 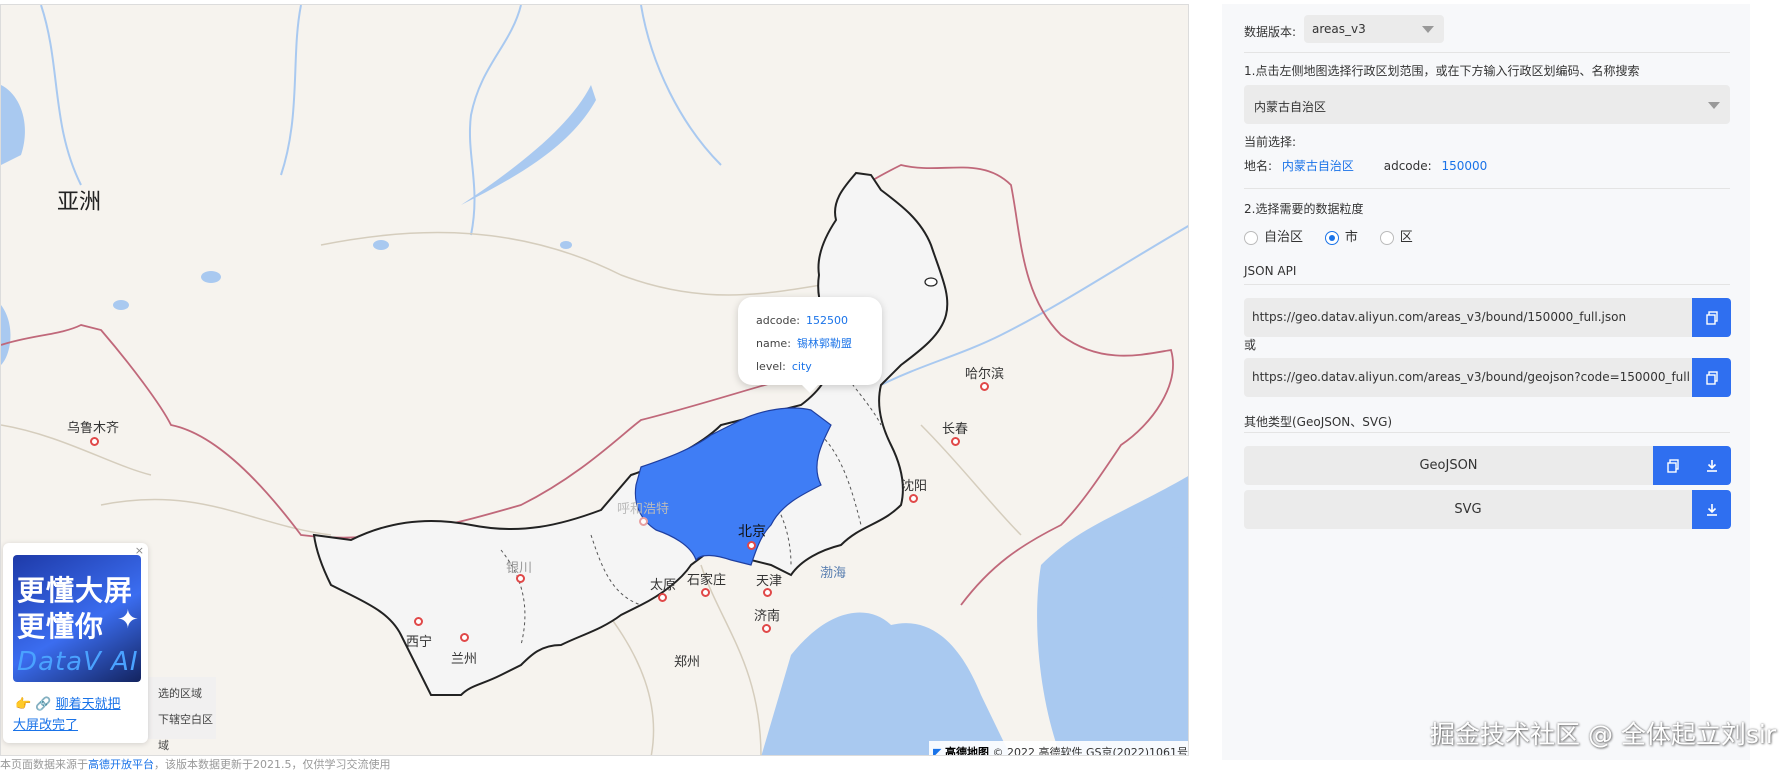 What do you see at coordinates (707, 580) in the screenshot?
I see `city-label: 石家庄` at bounding box center [707, 580].